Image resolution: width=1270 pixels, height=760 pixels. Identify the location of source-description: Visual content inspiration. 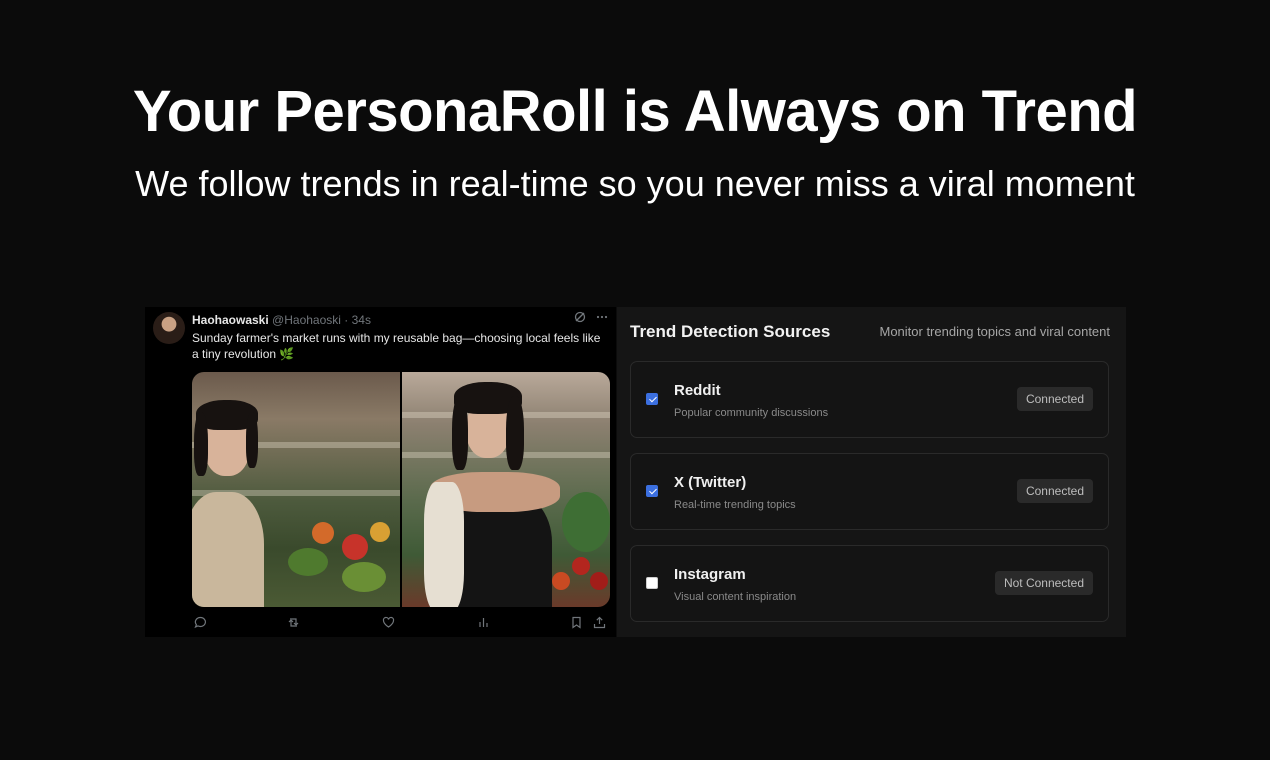
(735, 597).